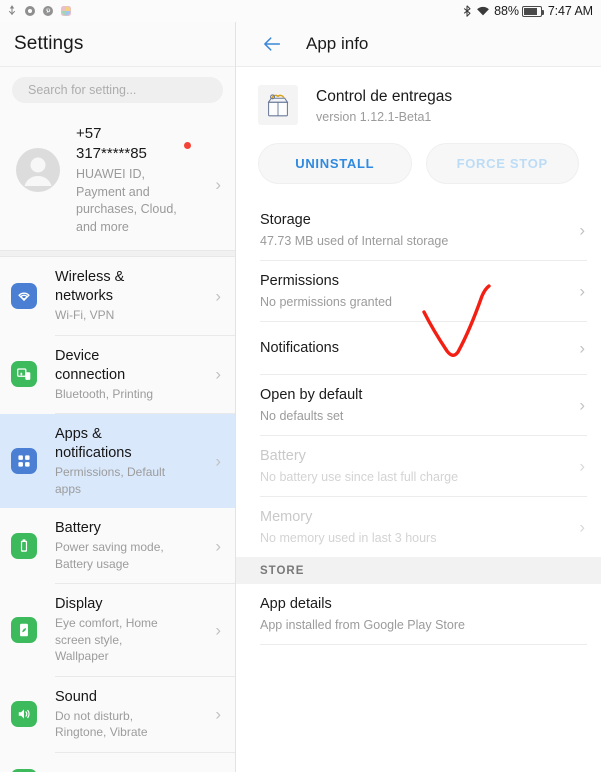  Describe the element at coordinates (85, 315) in the screenshot. I see `sidebar-item-sublabel: Wi-Fi, VPN` at that location.